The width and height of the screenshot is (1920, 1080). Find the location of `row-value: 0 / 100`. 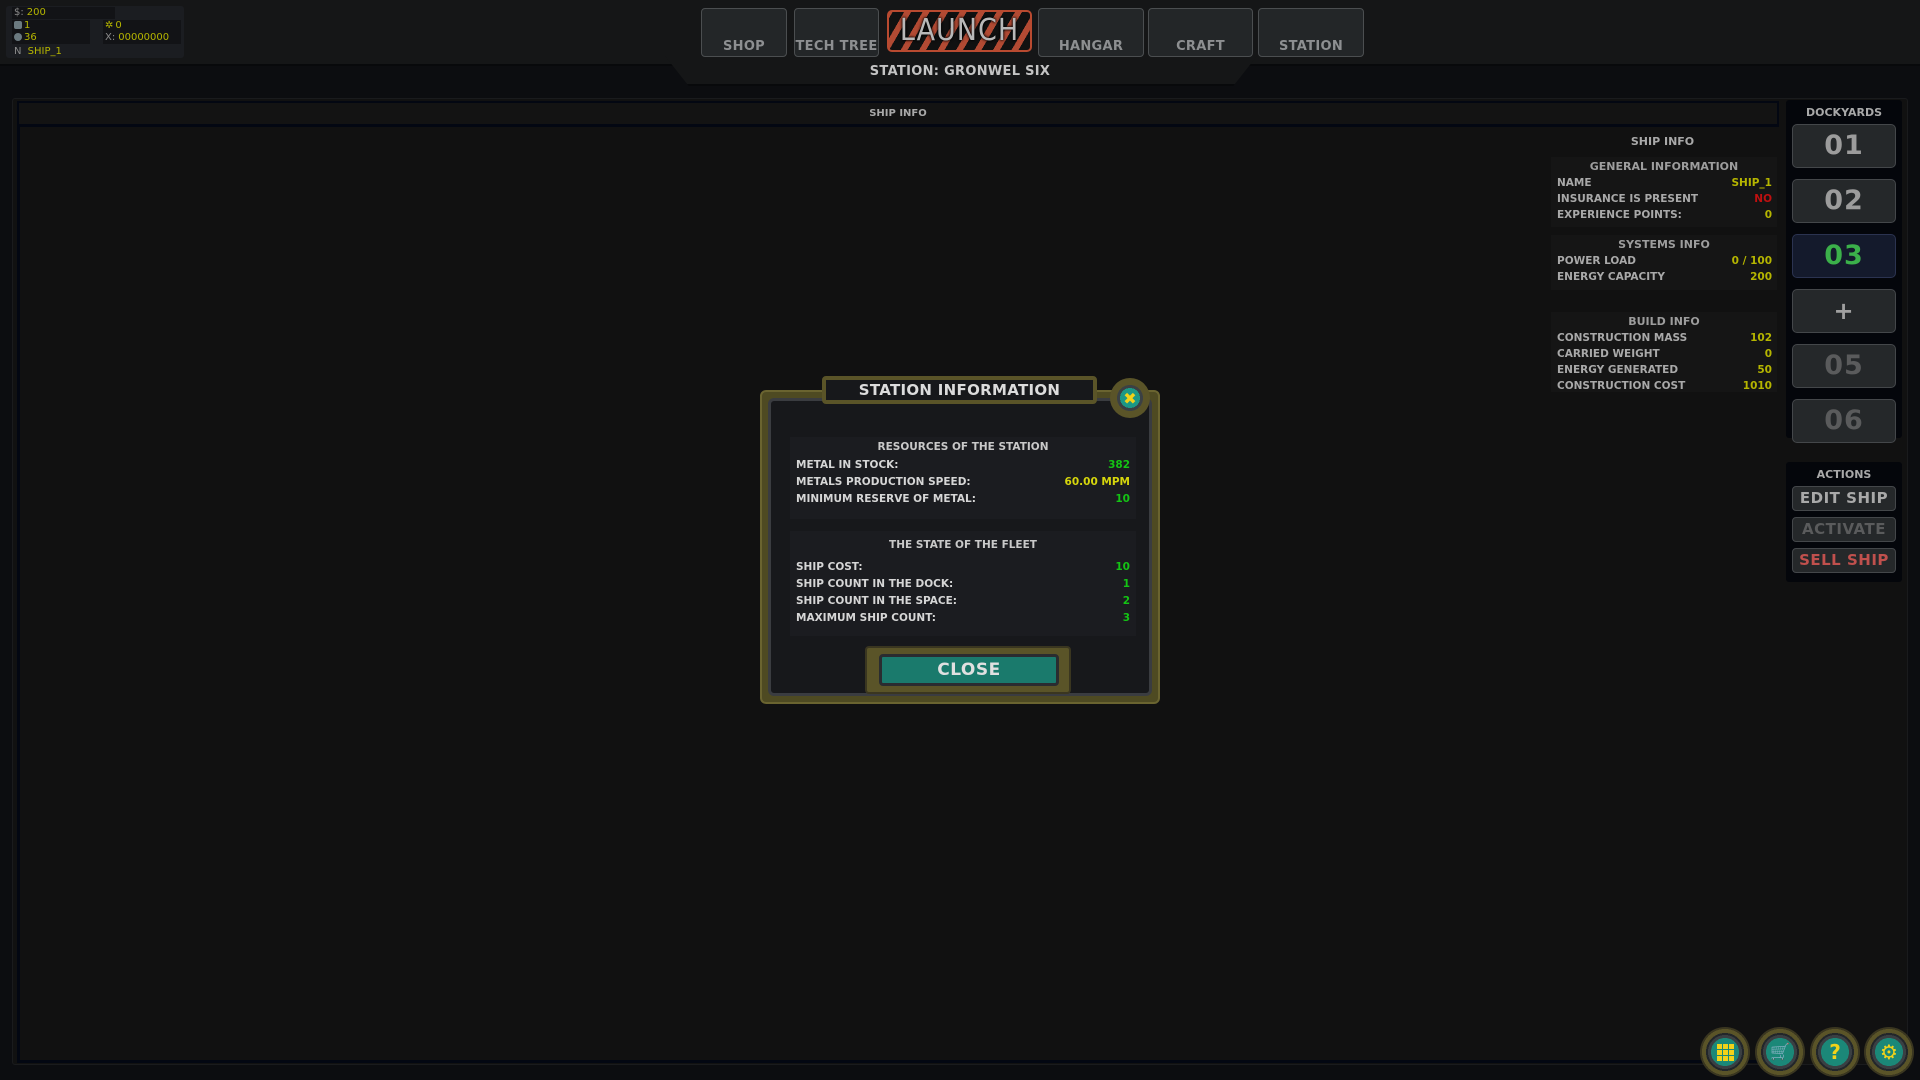

row-value: 0 / 100 is located at coordinates (1751, 261).